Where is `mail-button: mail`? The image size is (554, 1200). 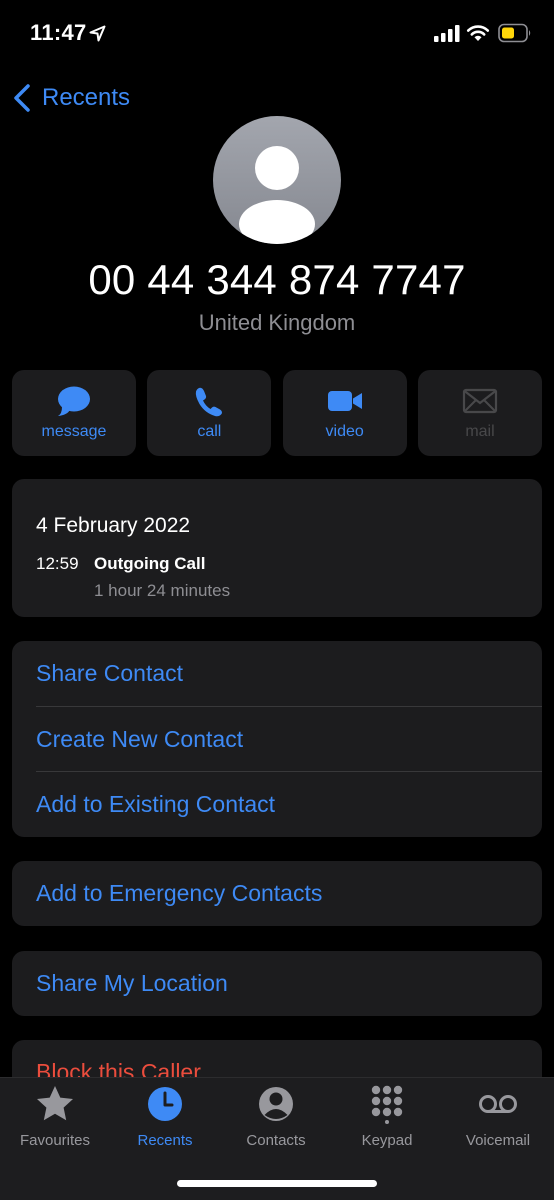 mail-button: mail is located at coordinates (479, 413).